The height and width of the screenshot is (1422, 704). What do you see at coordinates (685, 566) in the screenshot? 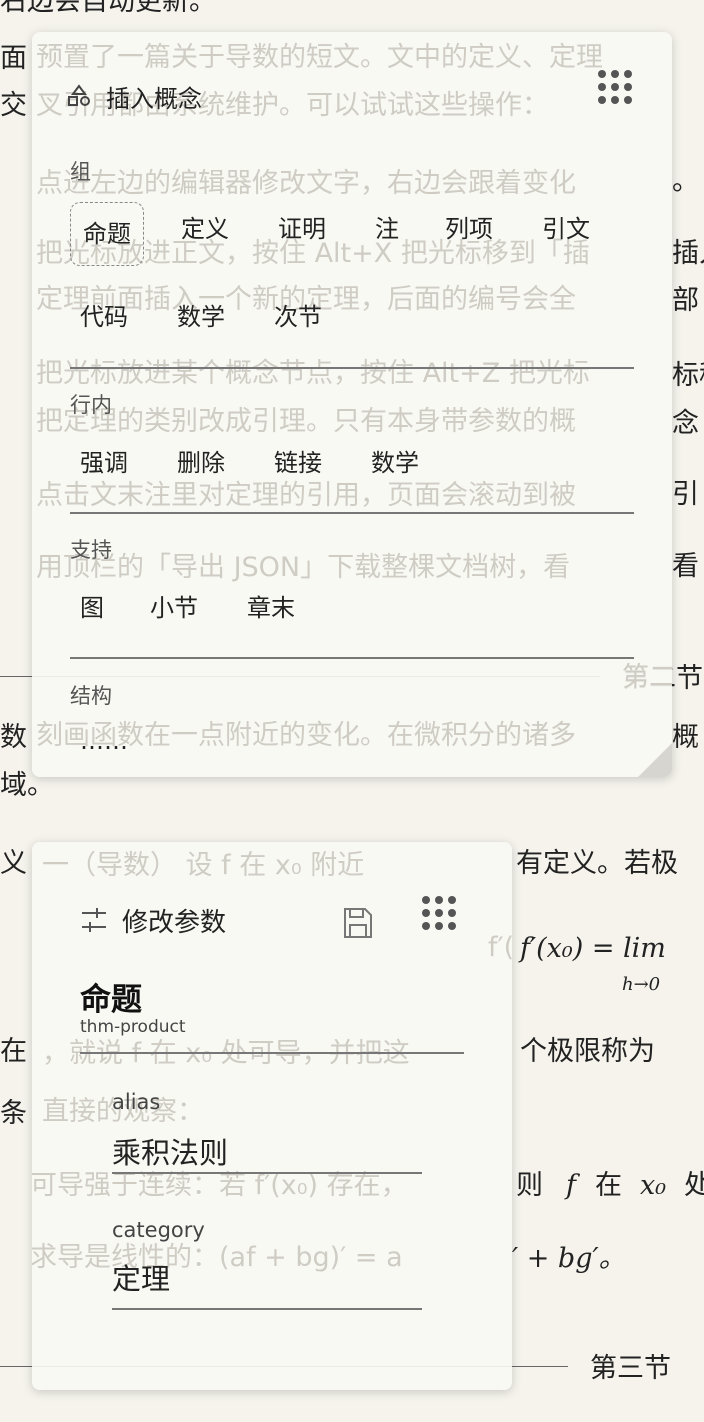
I see `doc-text: 看` at bounding box center [685, 566].